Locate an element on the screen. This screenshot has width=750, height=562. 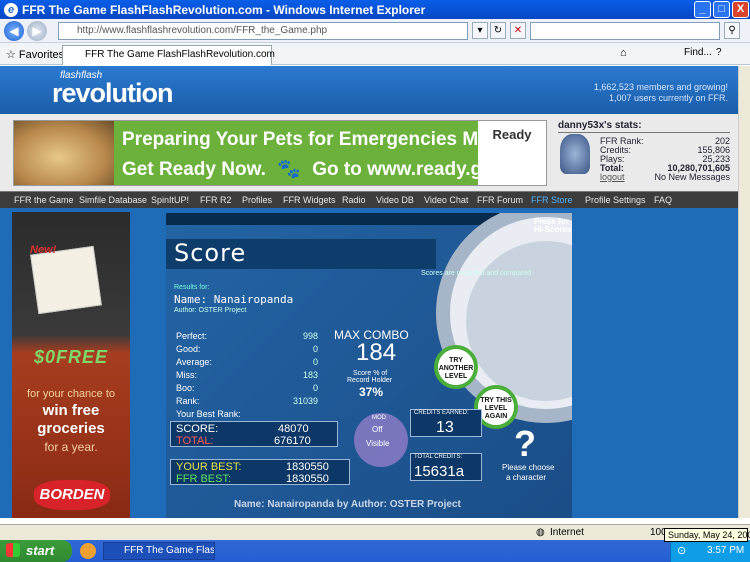
product-image is located at coordinates (66, 280).